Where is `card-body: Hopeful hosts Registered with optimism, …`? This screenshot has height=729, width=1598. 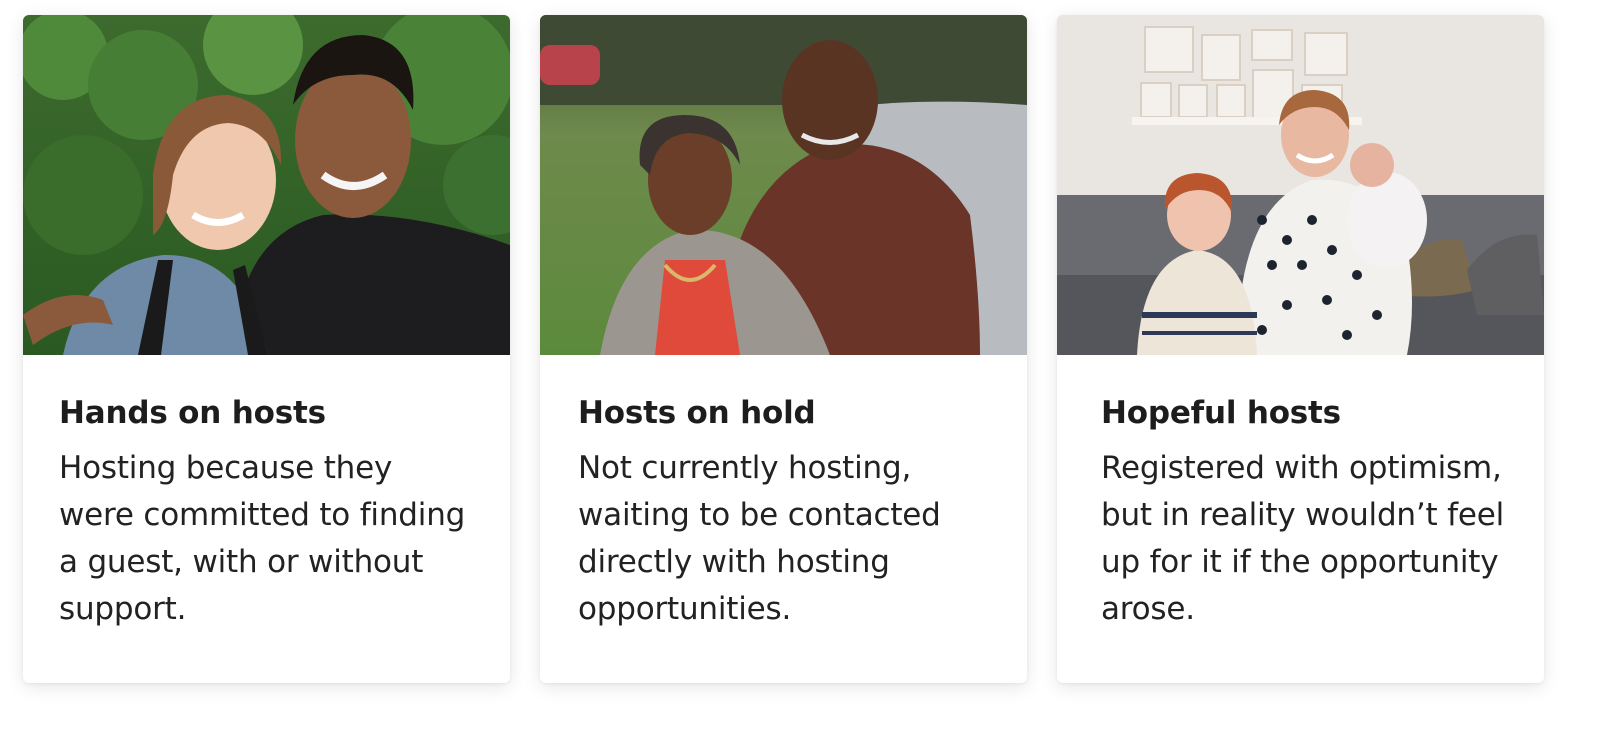
card-body: Hopeful hosts Registered with optimism, … is located at coordinates (1300, 519).